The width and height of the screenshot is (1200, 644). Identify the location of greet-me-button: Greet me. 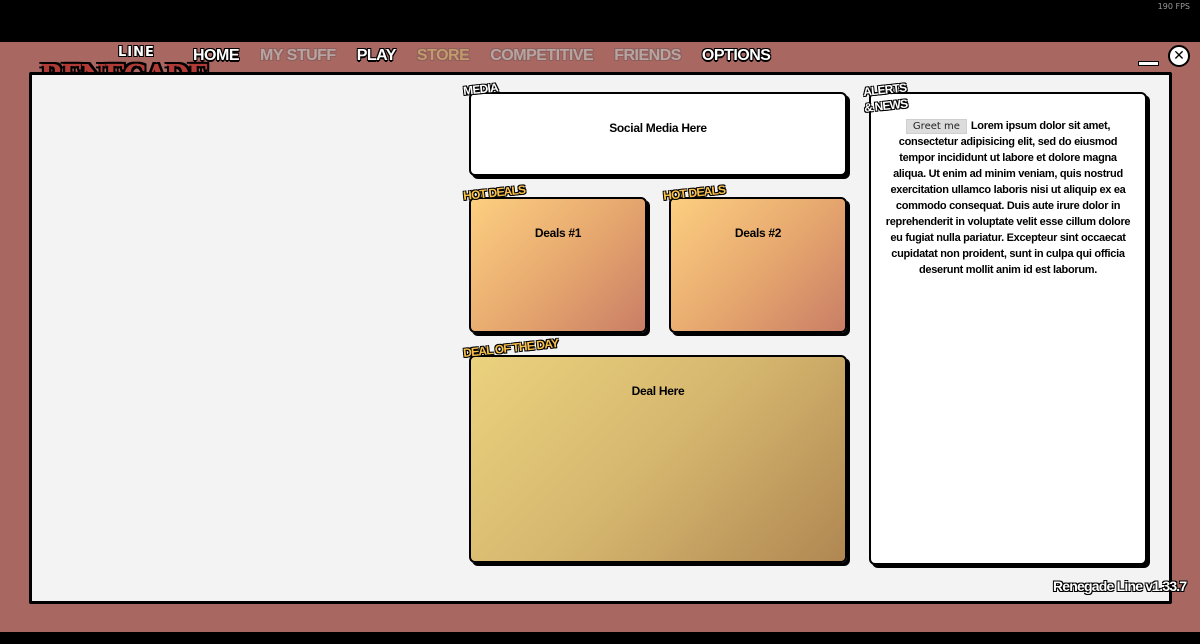
(936, 126).